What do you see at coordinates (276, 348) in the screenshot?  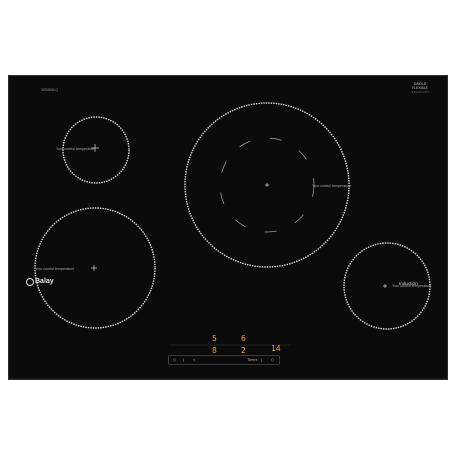 I see `timer-display: 14` at bounding box center [276, 348].